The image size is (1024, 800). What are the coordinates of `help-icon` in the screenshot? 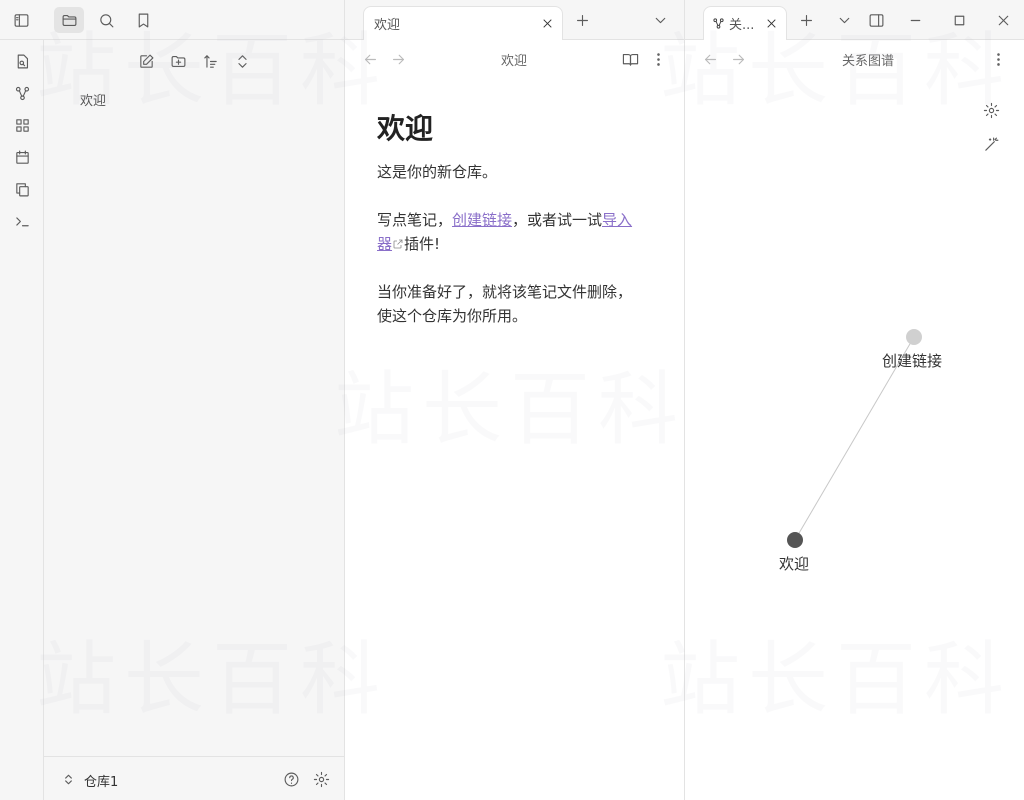 It's located at (291, 779).